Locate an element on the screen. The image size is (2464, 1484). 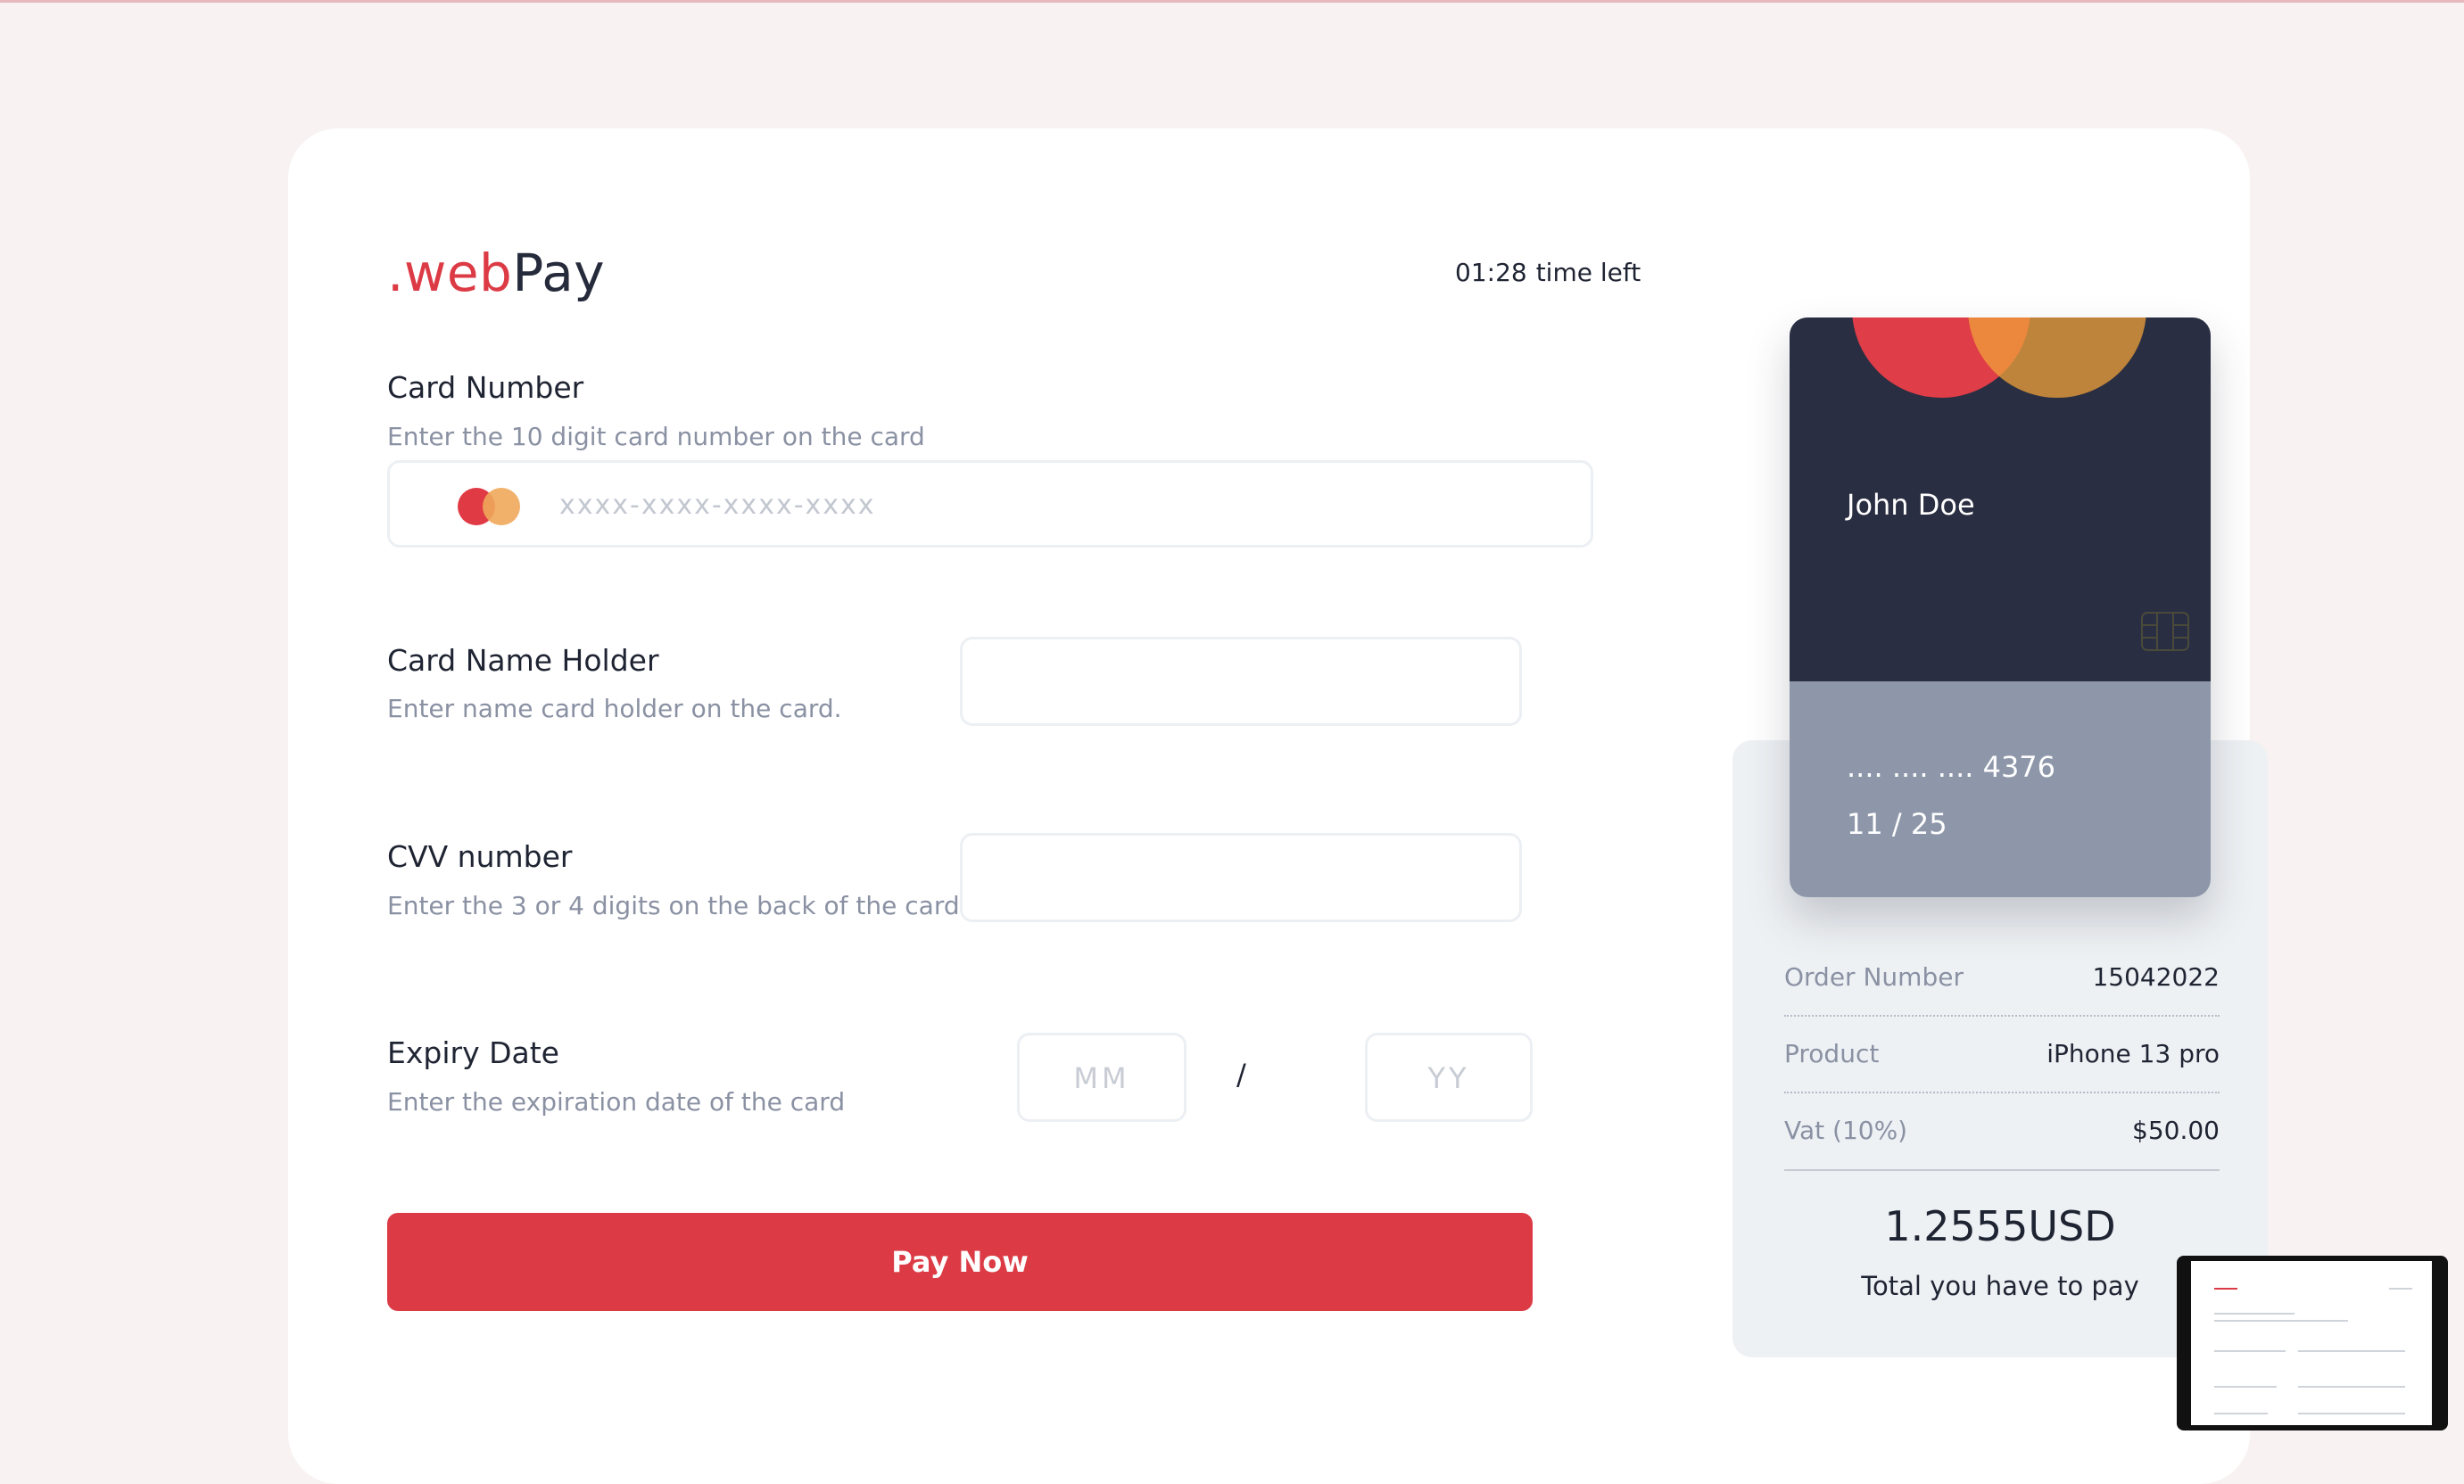
card-holder-hint: Enter name card holder on the card. is located at coordinates (614, 708).